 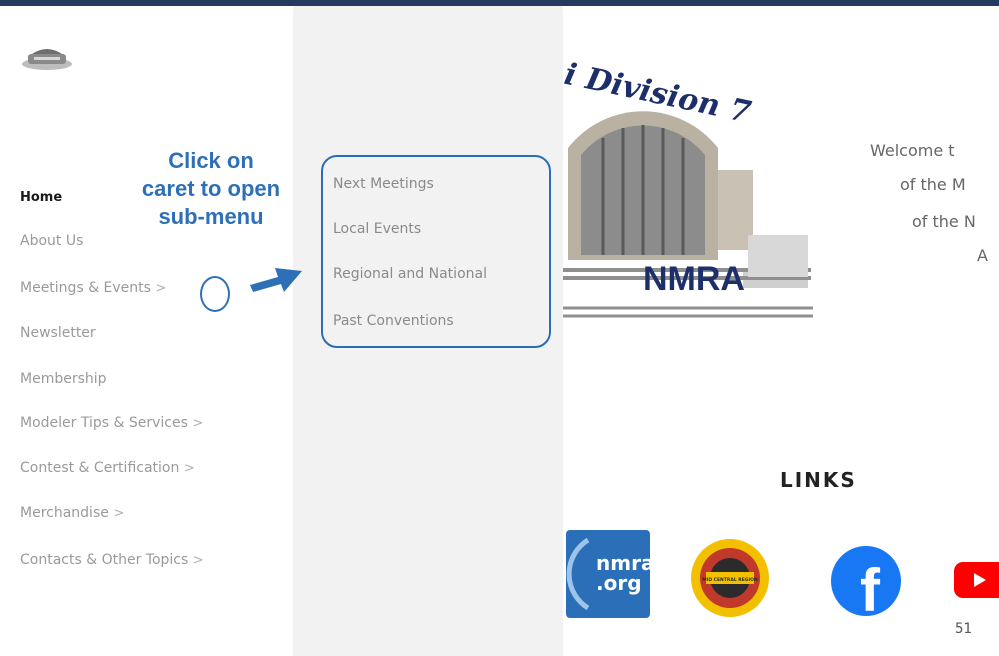 I want to click on welcome-text-line: of the M, so click(x=933, y=184).